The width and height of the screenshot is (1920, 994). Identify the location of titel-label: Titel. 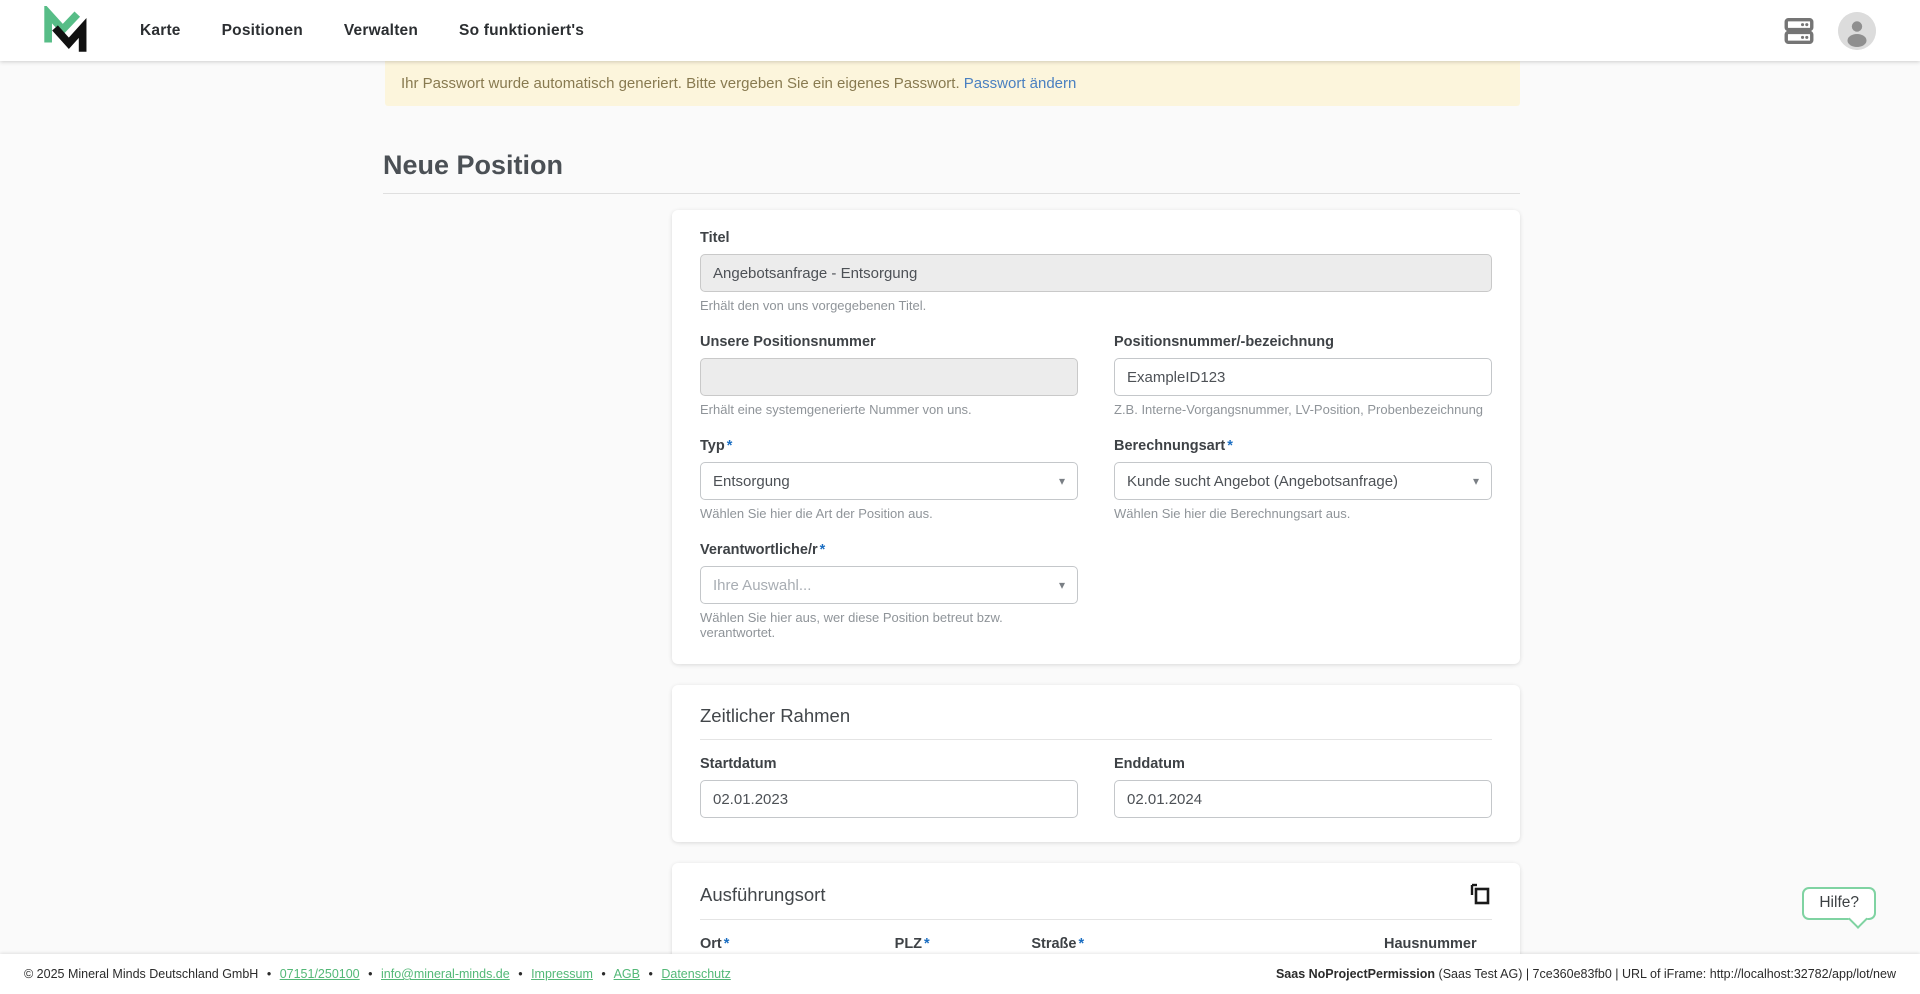
(715, 238).